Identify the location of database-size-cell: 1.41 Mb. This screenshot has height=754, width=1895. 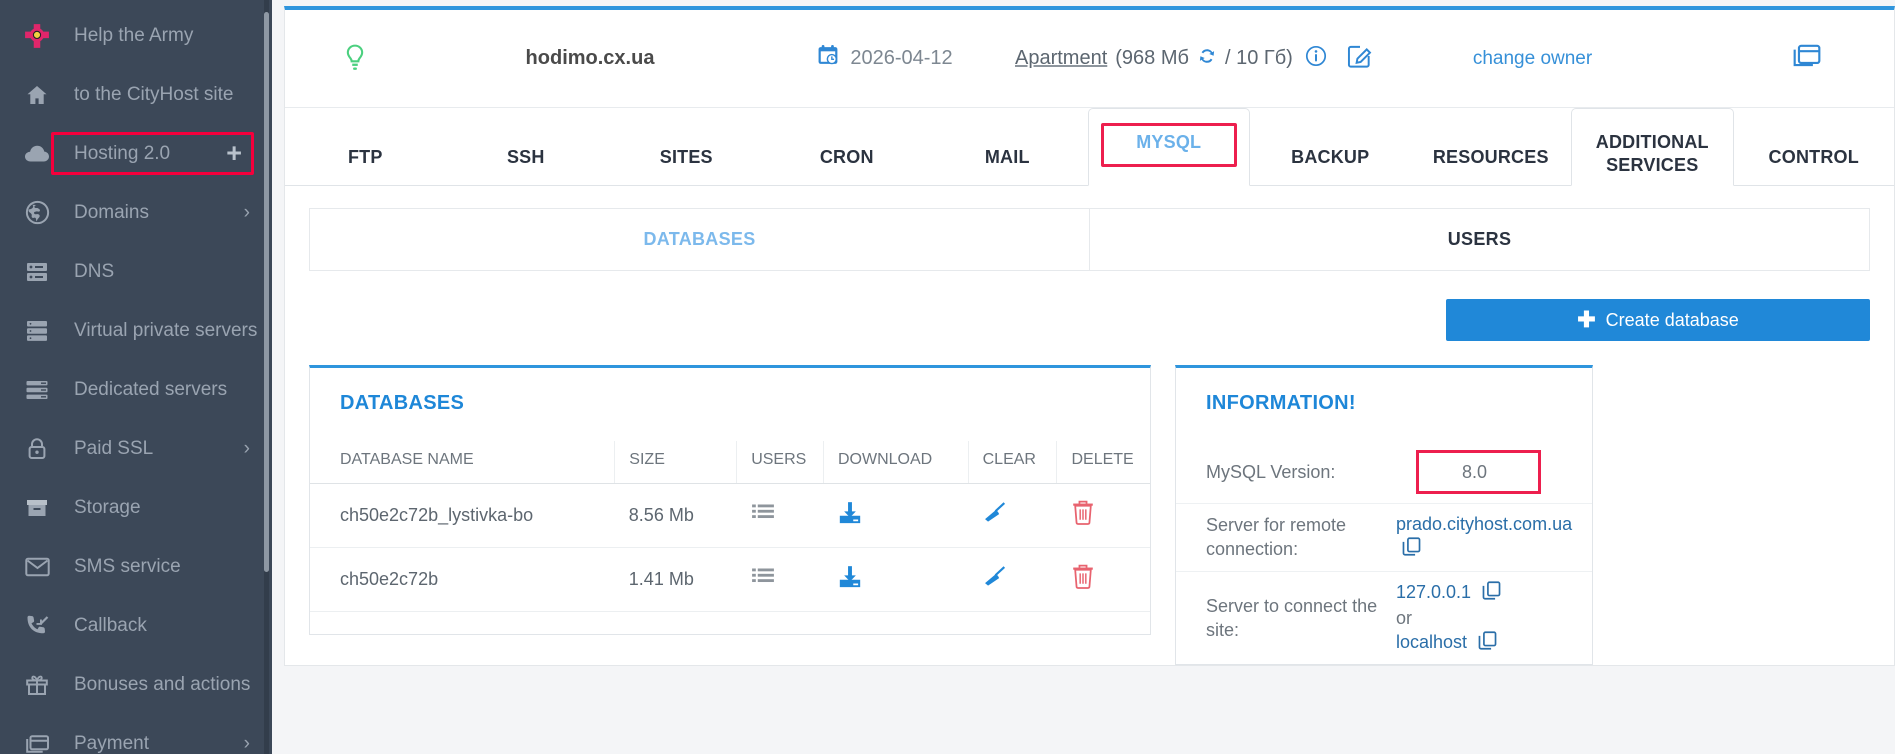
(675, 579).